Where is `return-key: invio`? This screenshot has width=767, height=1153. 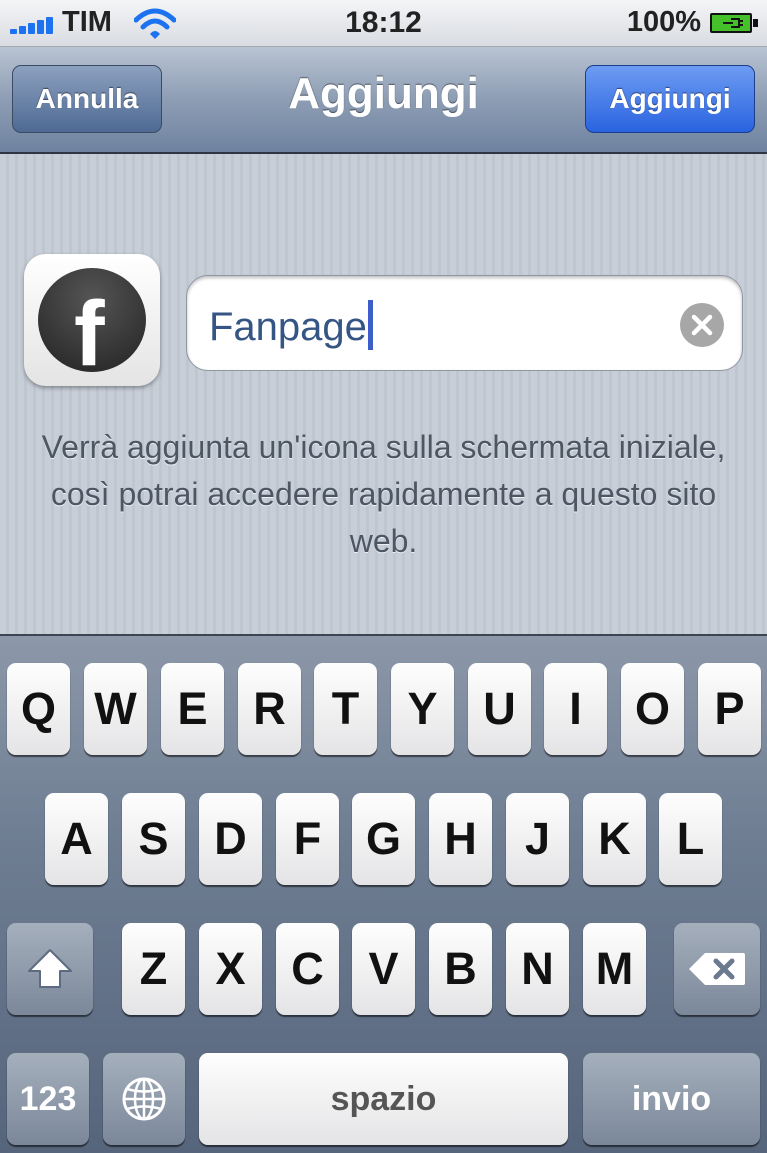
return-key: invio is located at coordinates (671, 1099).